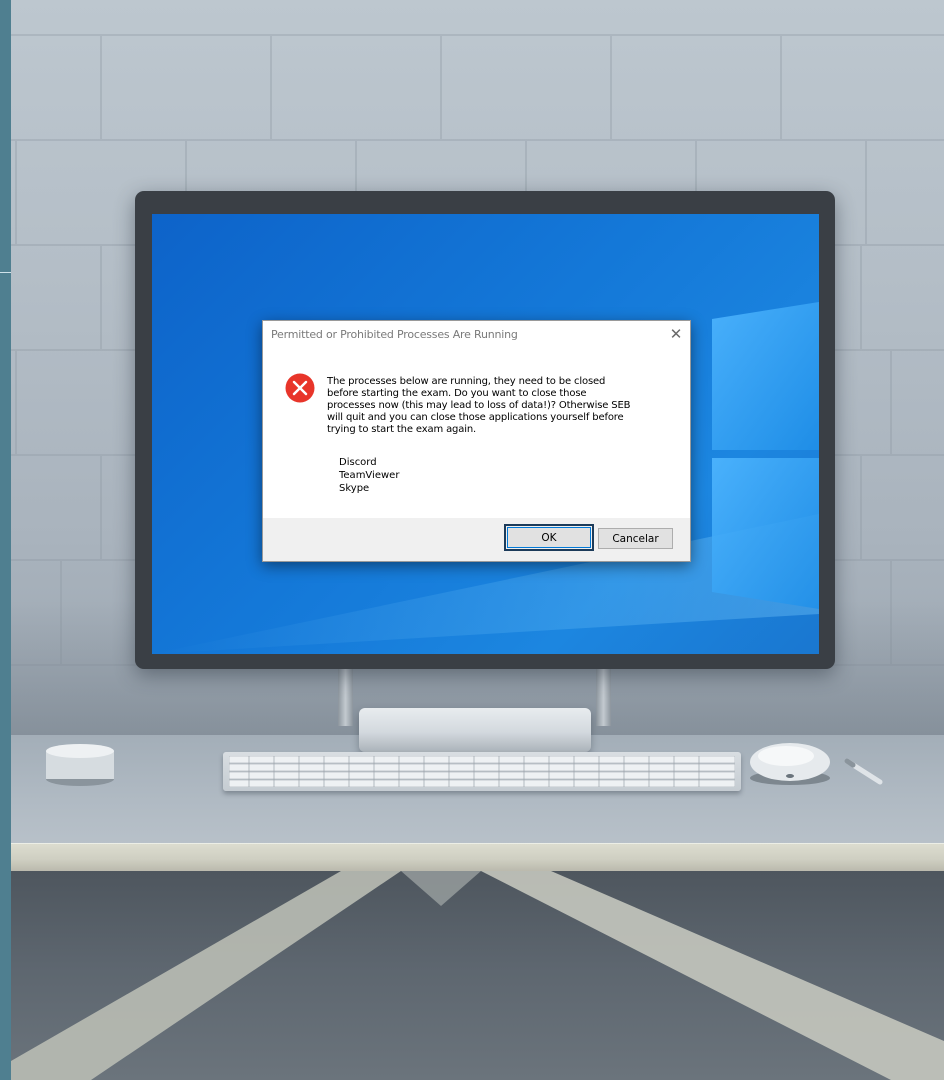  I want to click on close-icon: ✕, so click(676, 334).